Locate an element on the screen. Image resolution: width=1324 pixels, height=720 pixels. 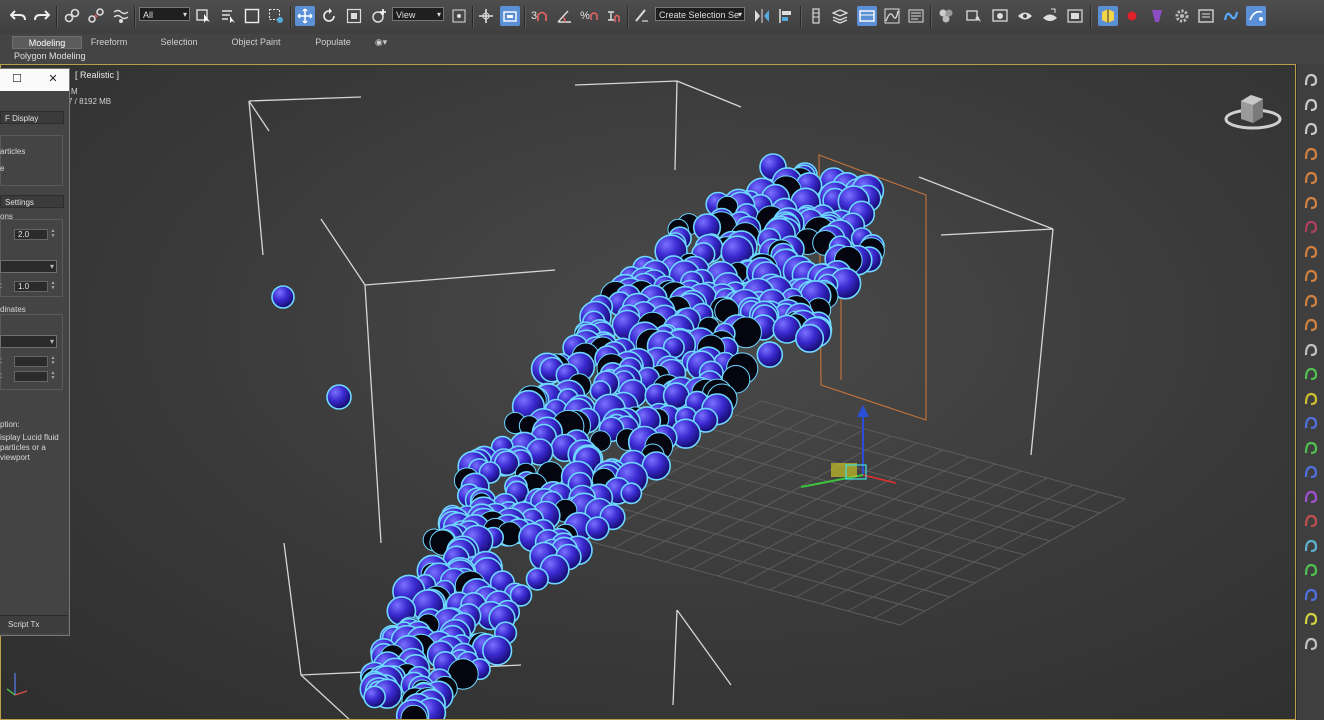
drag-icon is located at coordinates (1311, 521).